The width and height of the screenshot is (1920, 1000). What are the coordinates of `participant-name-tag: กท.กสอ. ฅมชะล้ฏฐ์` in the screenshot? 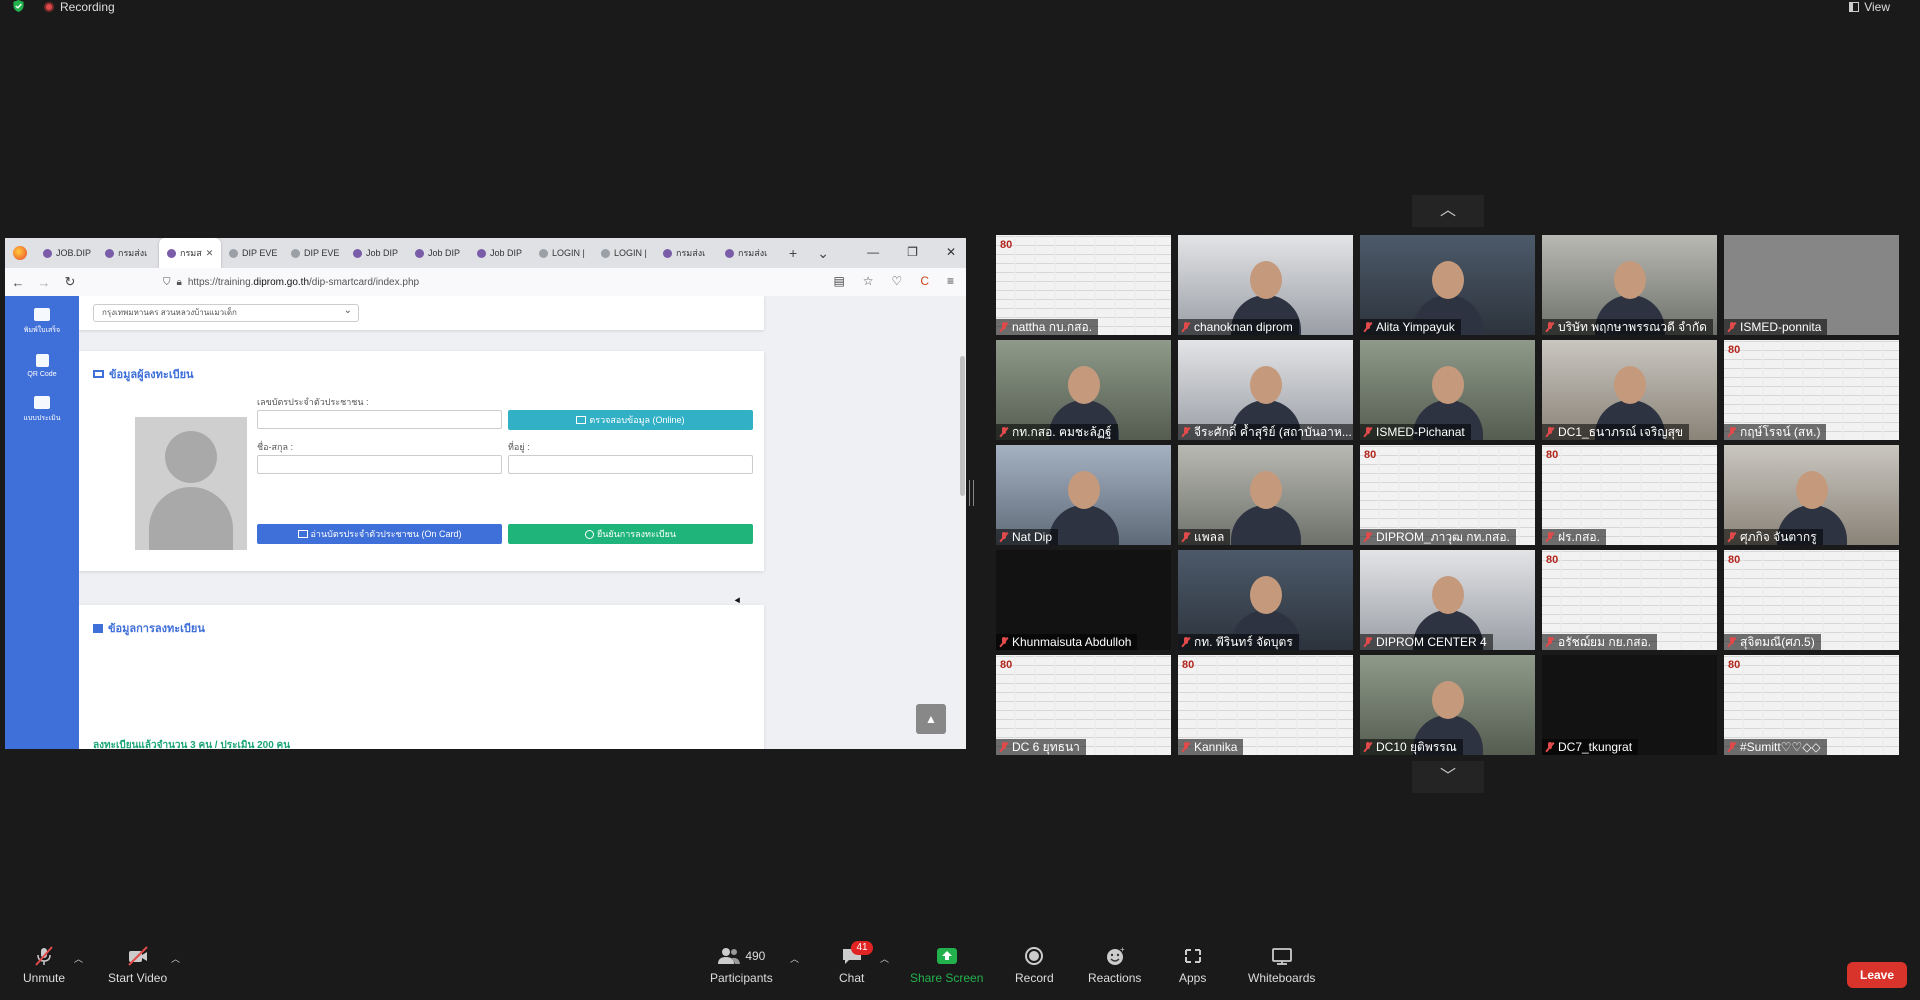 It's located at (1057, 432).